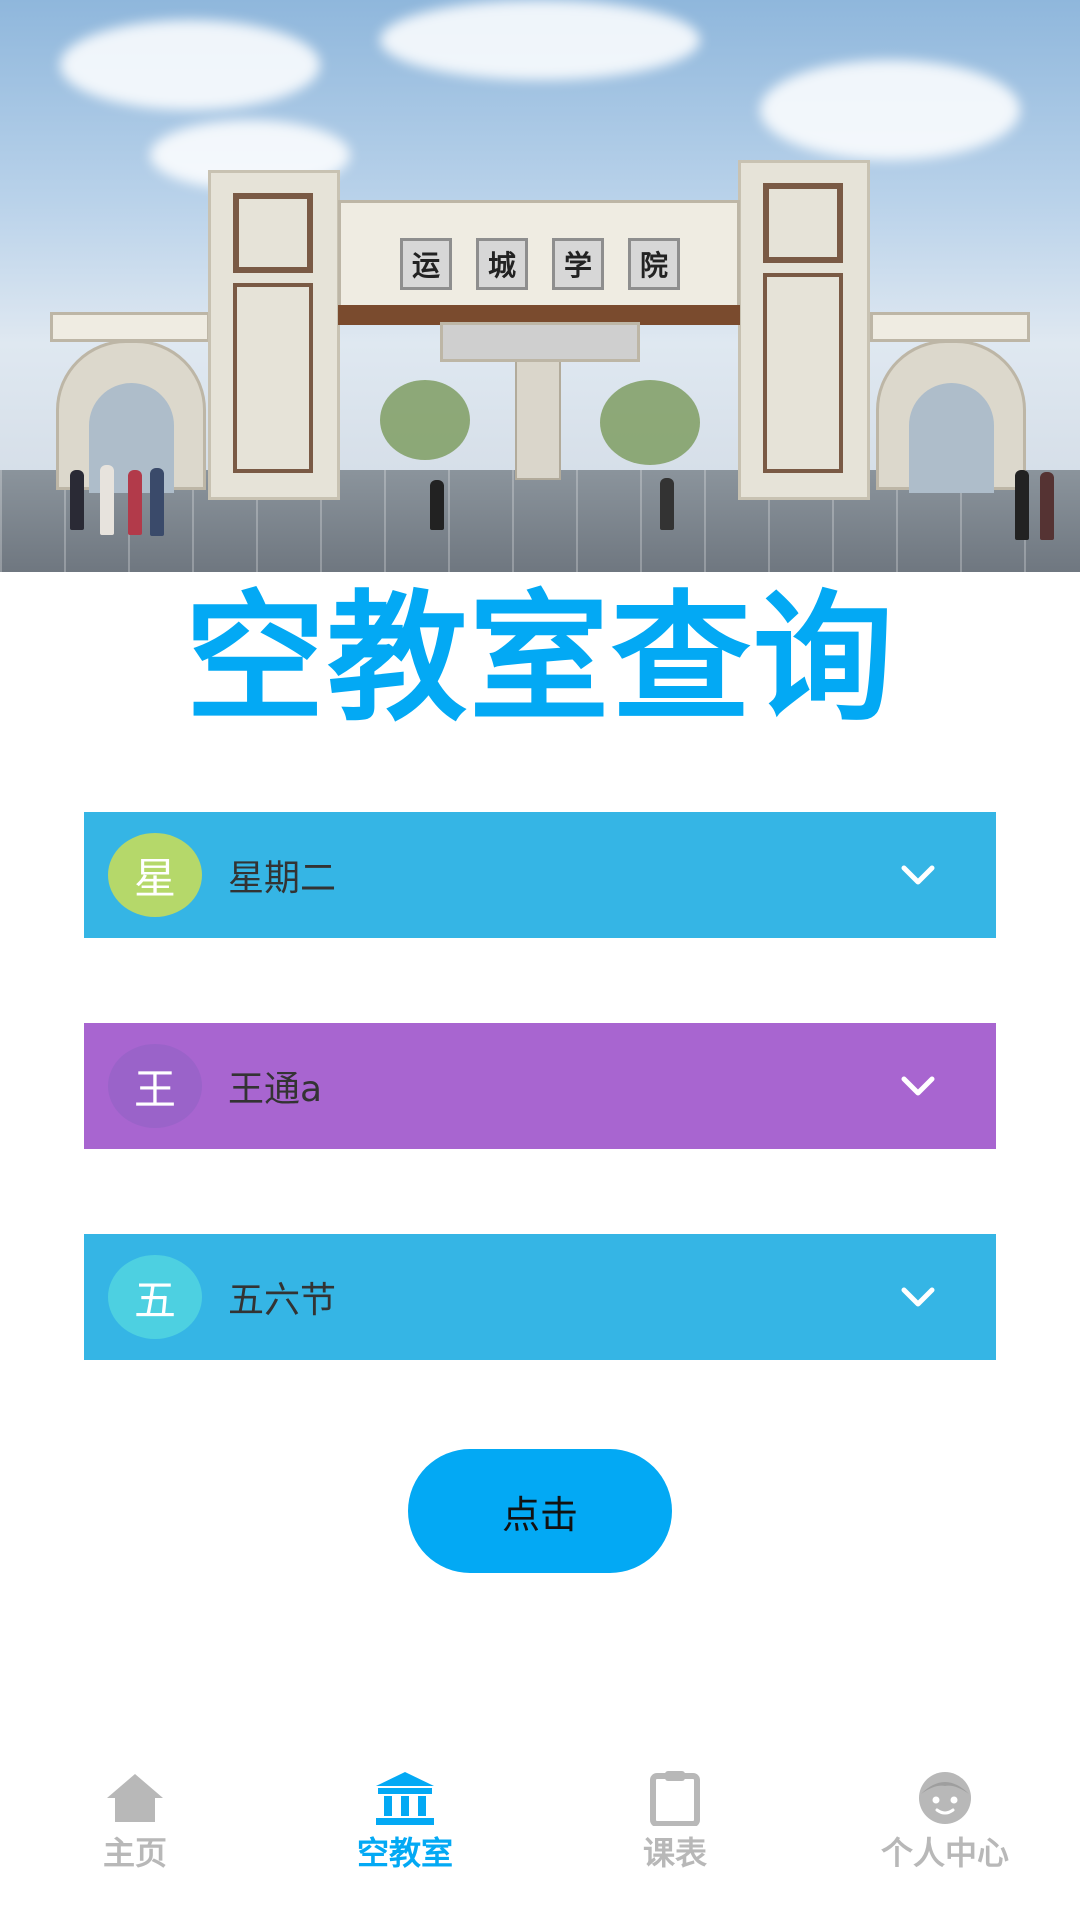 The width and height of the screenshot is (1080, 1920). I want to click on weekday-badge: 星, so click(155, 875).